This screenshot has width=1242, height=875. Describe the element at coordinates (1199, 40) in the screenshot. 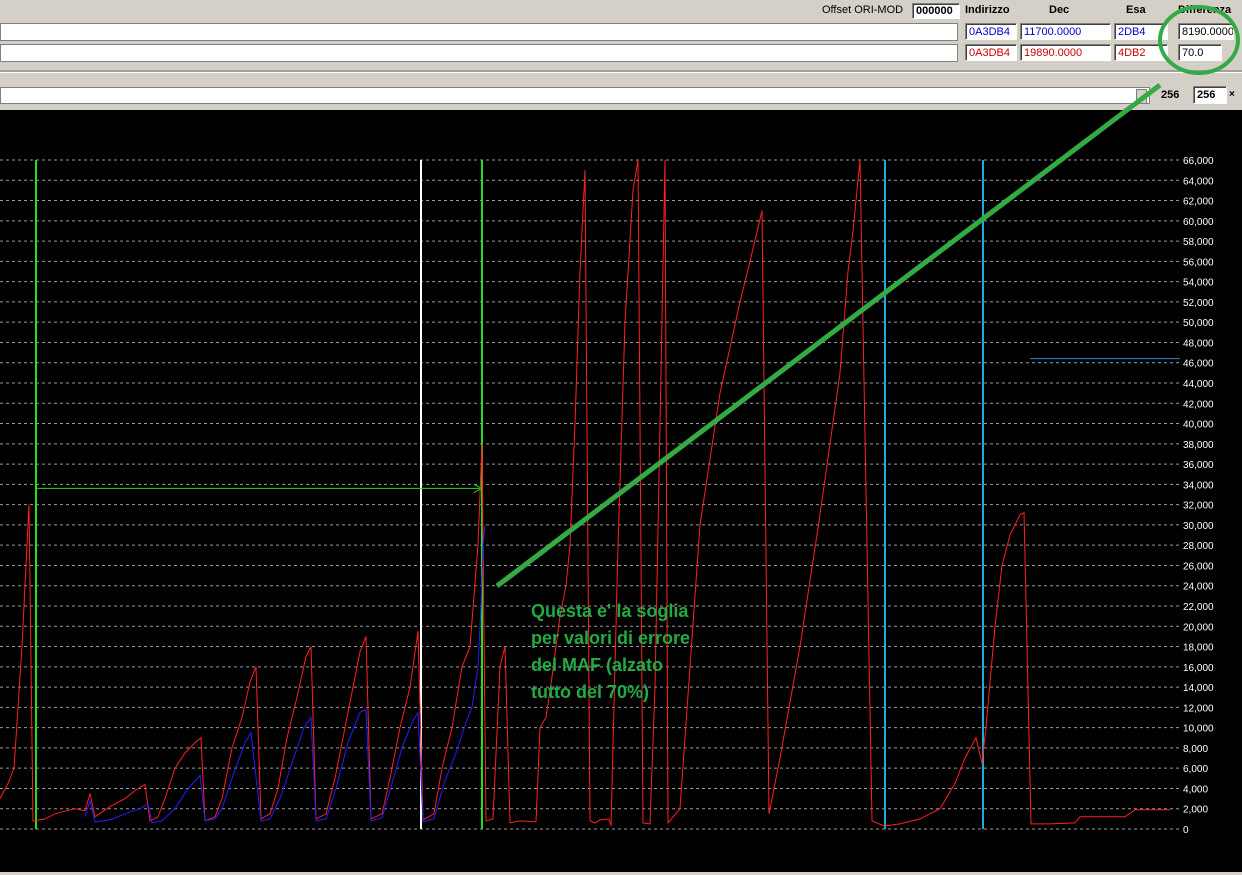

I see `highlight-circle` at that location.